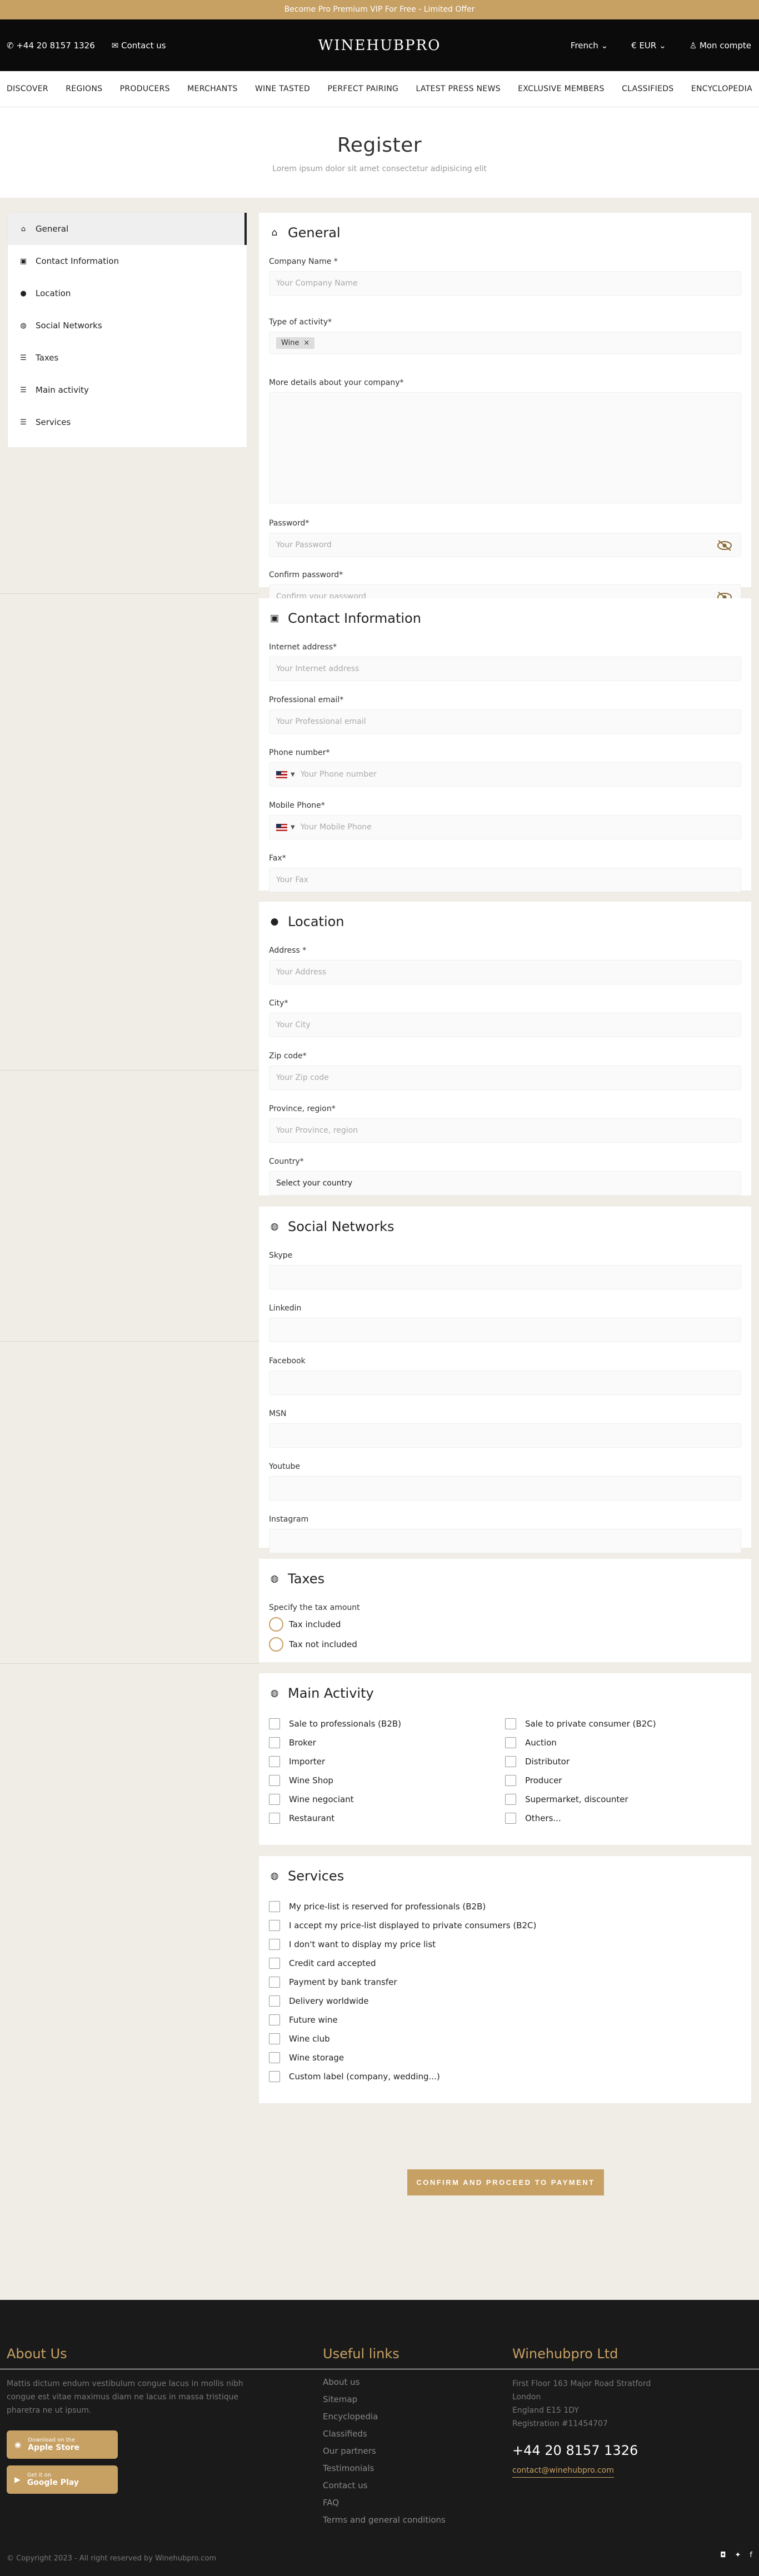 This screenshot has height=2576, width=759. Describe the element at coordinates (145, 88) in the screenshot. I see `nav-item: PRODUCERS` at that location.